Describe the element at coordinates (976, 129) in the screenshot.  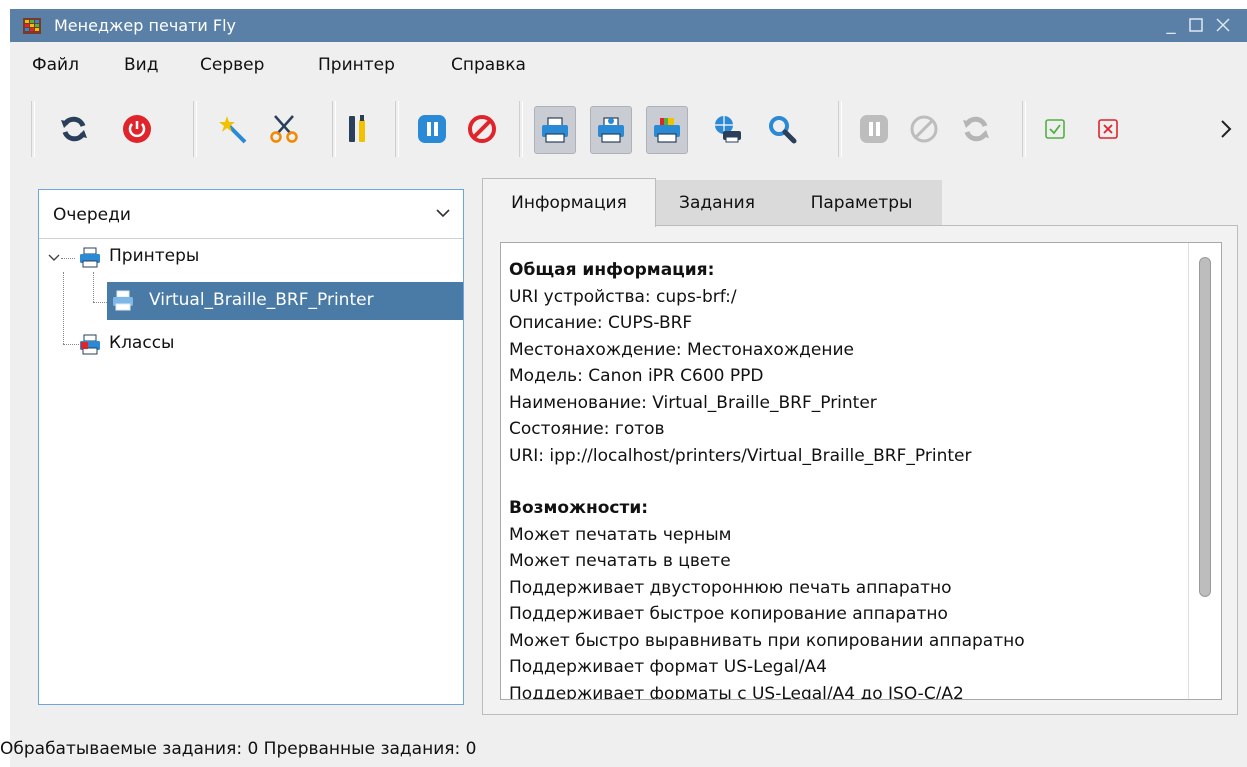
I see `refresh-disabled-icon` at that location.